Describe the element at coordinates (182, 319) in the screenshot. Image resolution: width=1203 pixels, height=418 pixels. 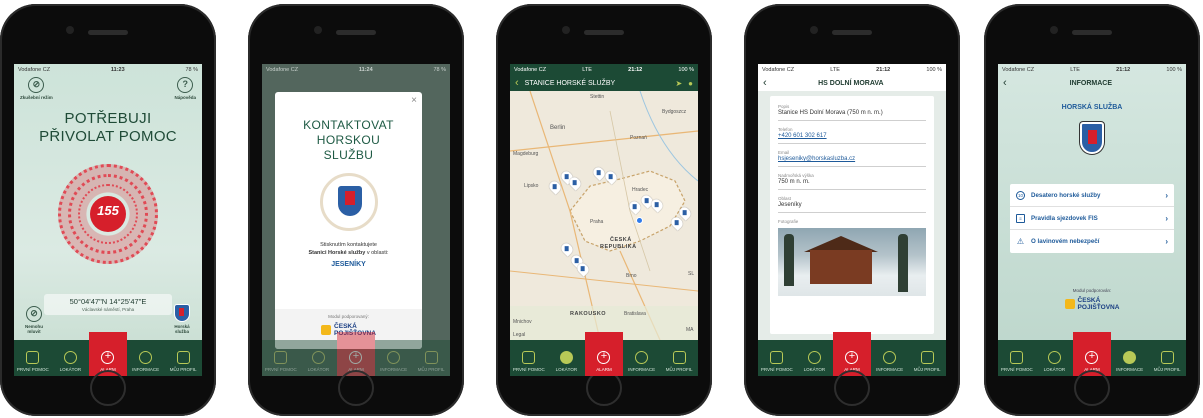
I see `mountain-service-button: Horská služba` at that location.